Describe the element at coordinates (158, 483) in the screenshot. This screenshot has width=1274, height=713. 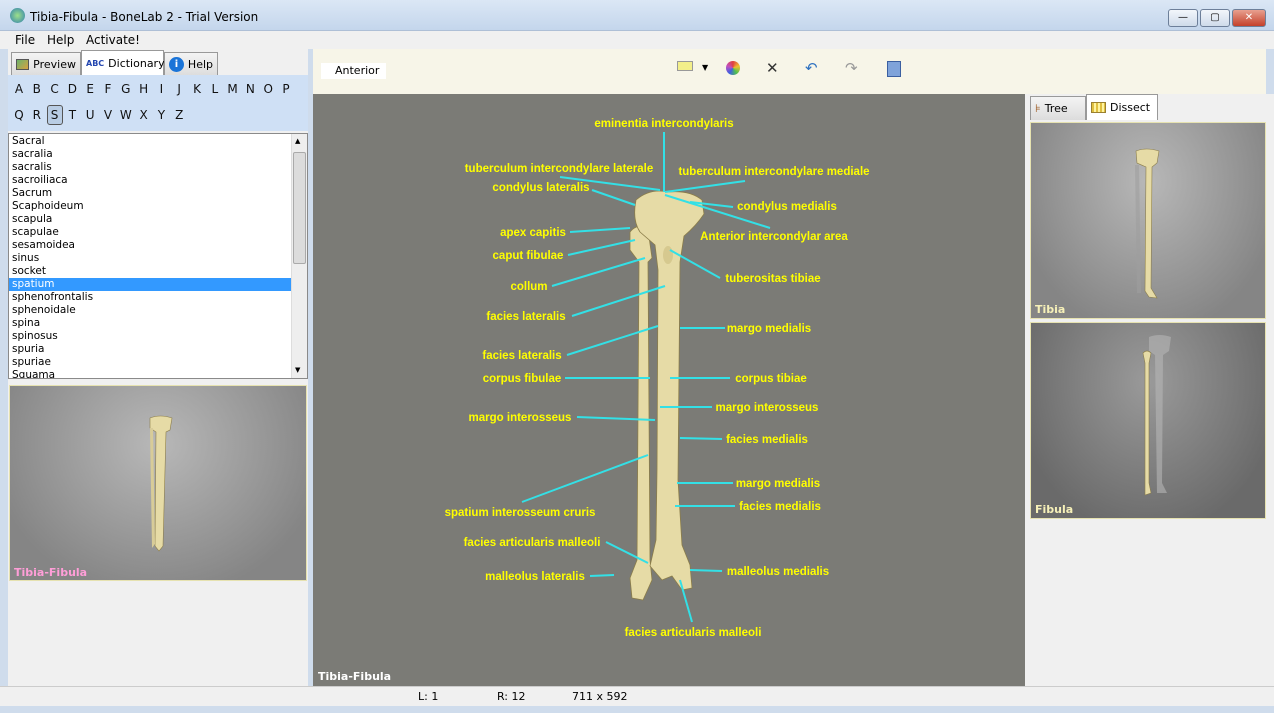
I see `preview-thumbnail: Tibia-Fibula` at that location.